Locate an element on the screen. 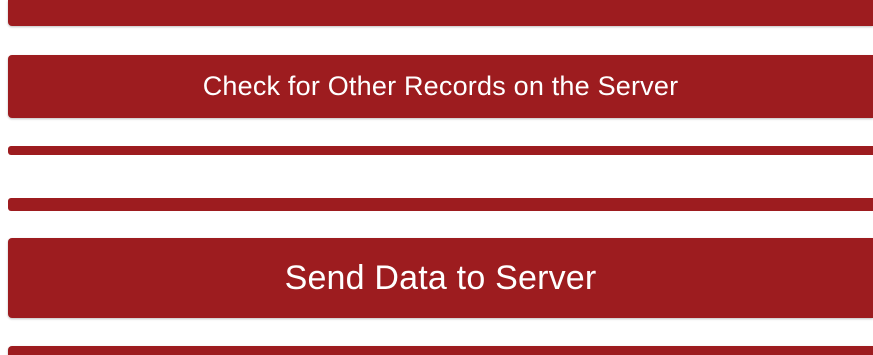 Image resolution: width=873 pixels, height=355 pixels. send-data-label: Send Data to Server is located at coordinates (440, 277).